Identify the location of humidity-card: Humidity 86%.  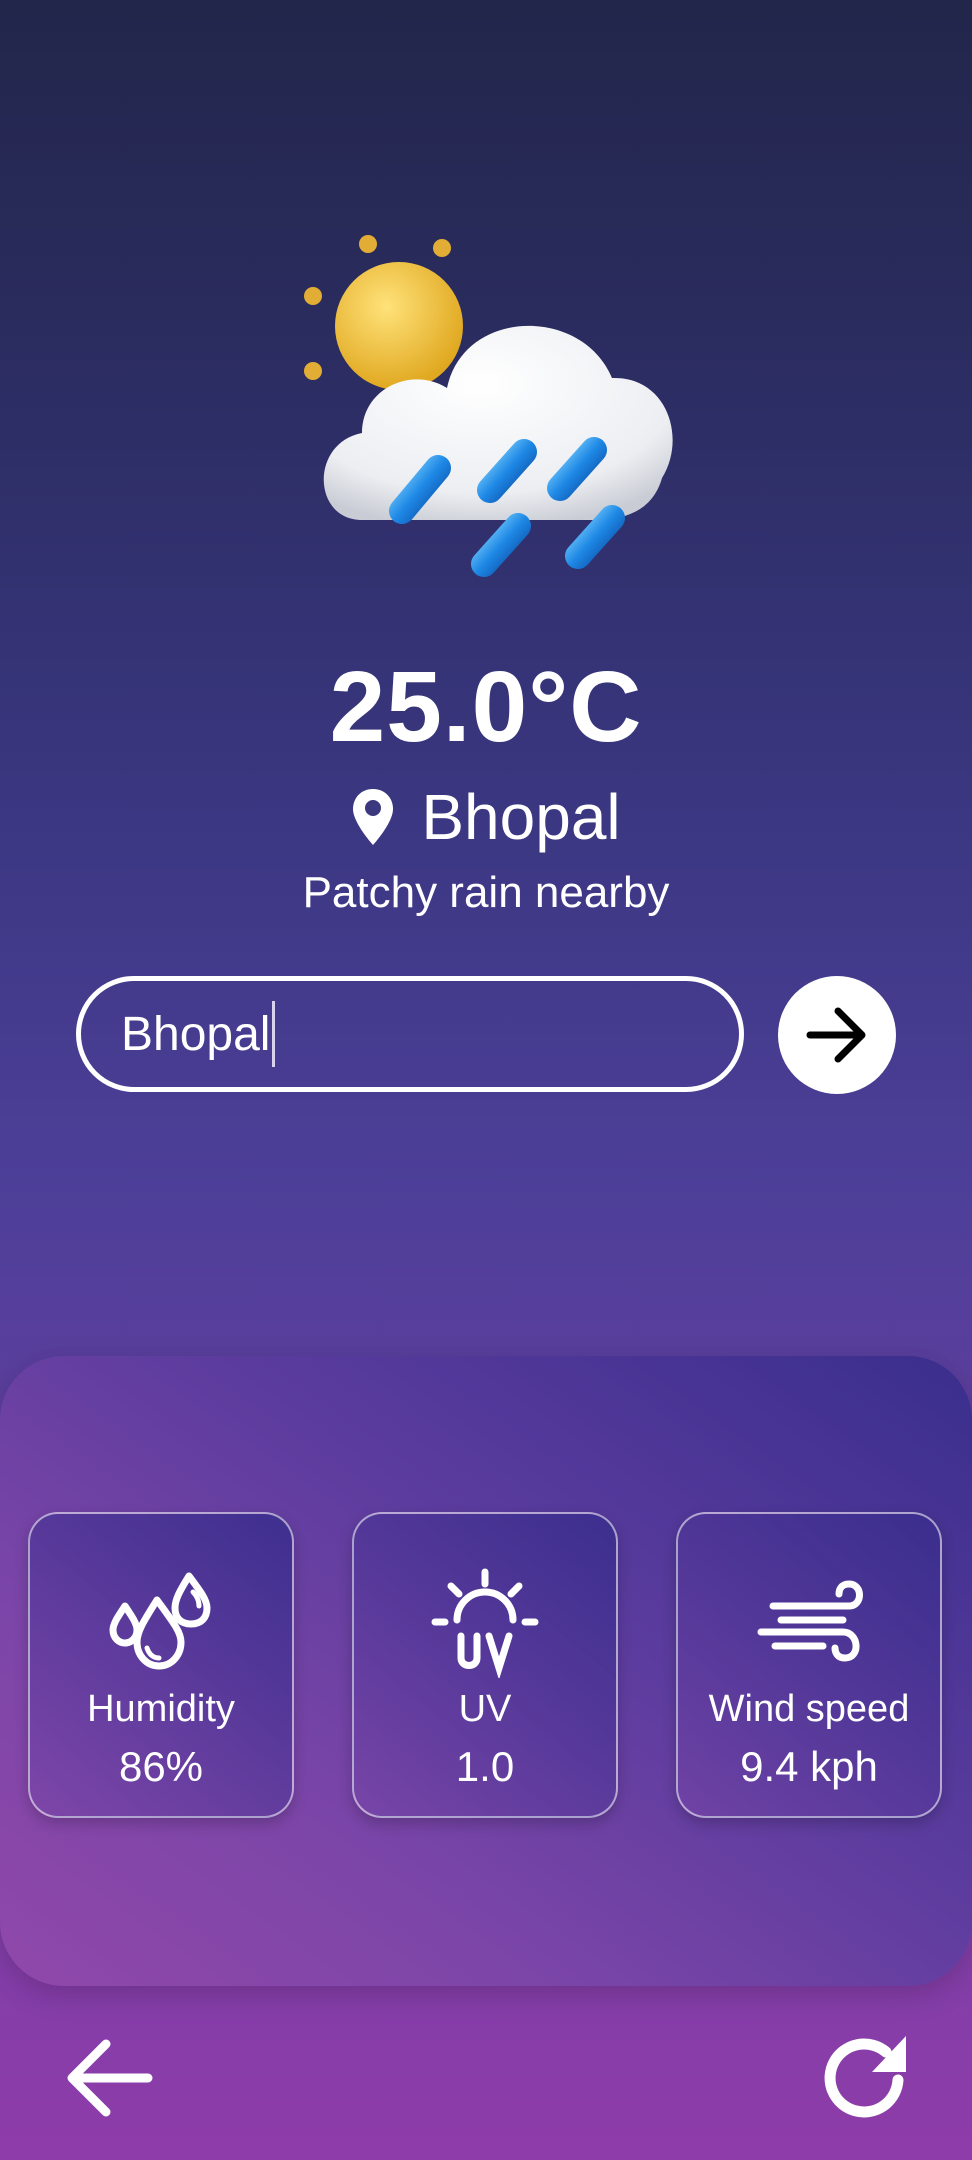
(161, 1665).